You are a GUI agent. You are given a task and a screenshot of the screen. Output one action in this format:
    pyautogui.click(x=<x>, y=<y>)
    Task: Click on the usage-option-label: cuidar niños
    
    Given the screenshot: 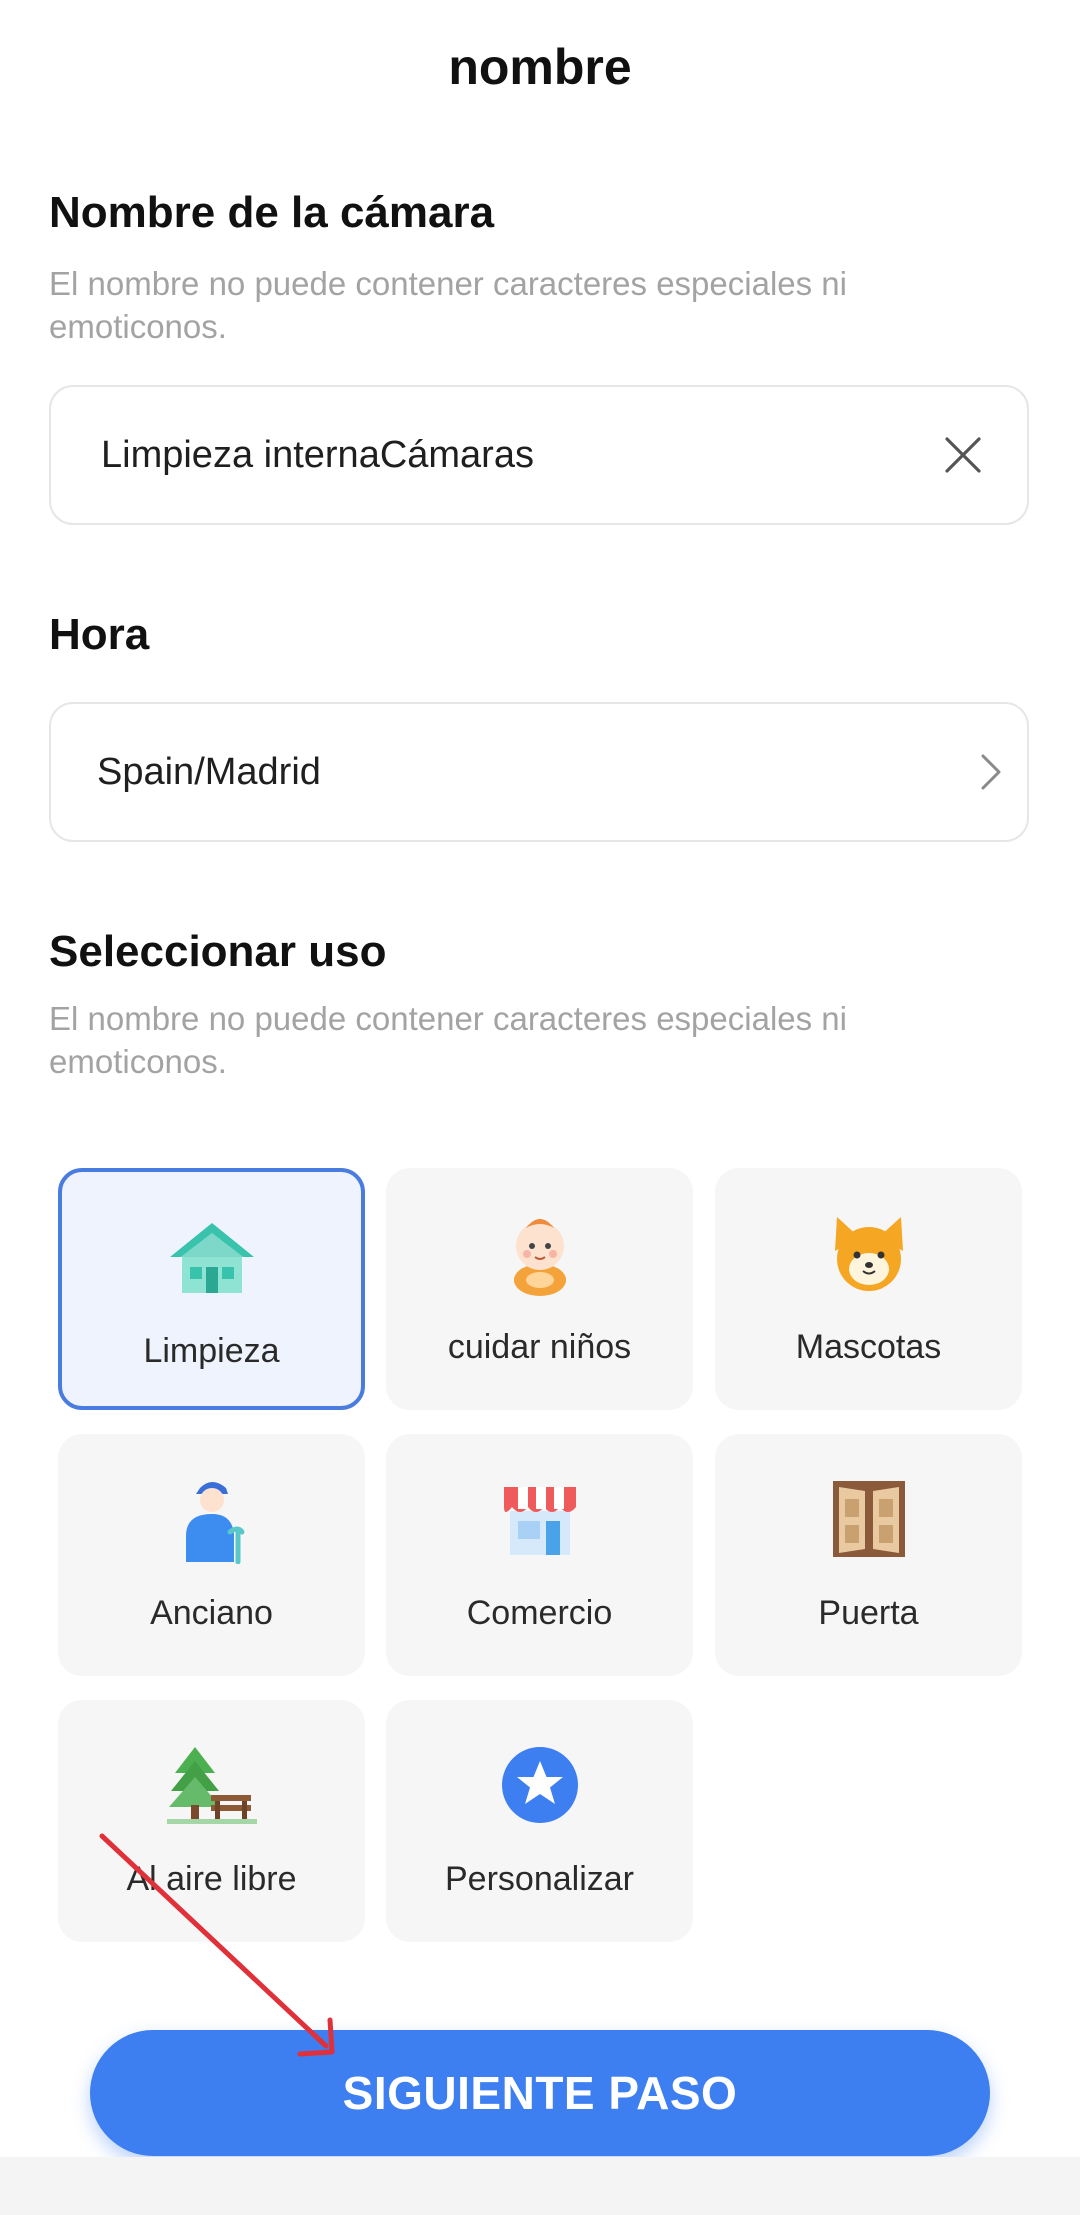 What is the action you would take?
    pyautogui.click(x=539, y=1347)
    